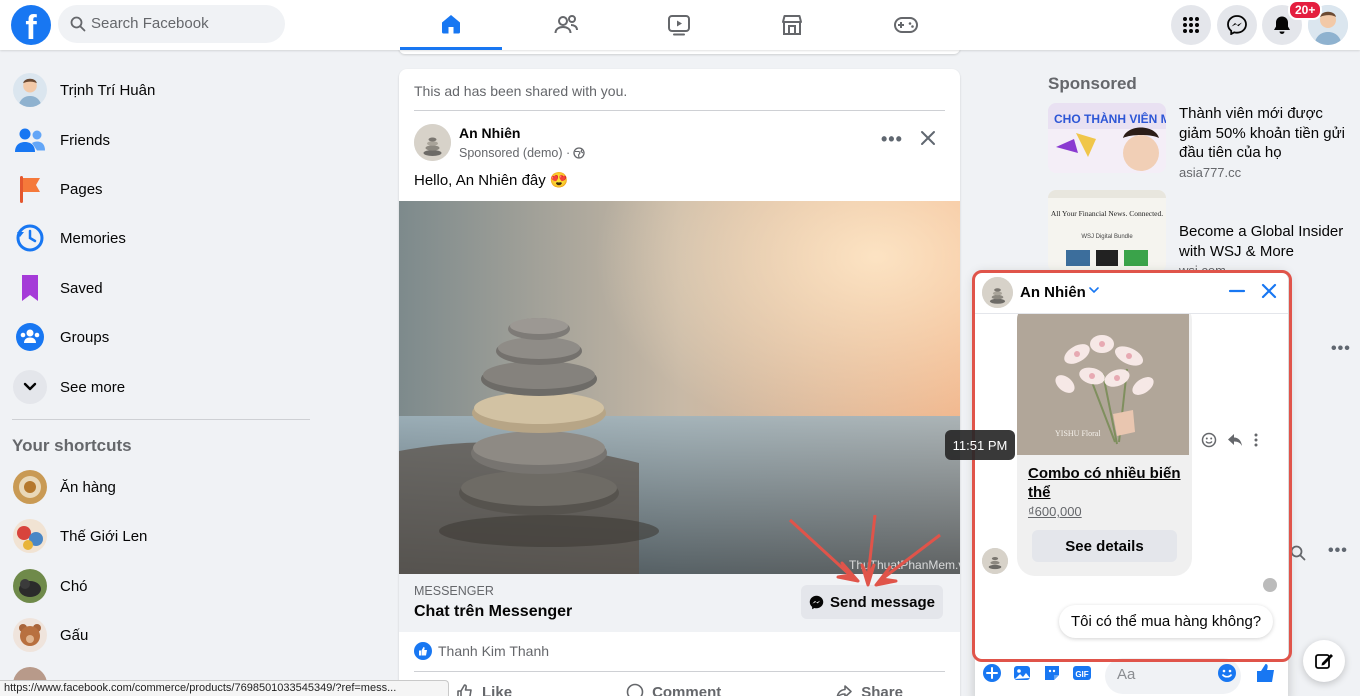 This screenshot has height=696, width=1360. I want to click on shortcut-gau: Gấu, so click(158, 635).